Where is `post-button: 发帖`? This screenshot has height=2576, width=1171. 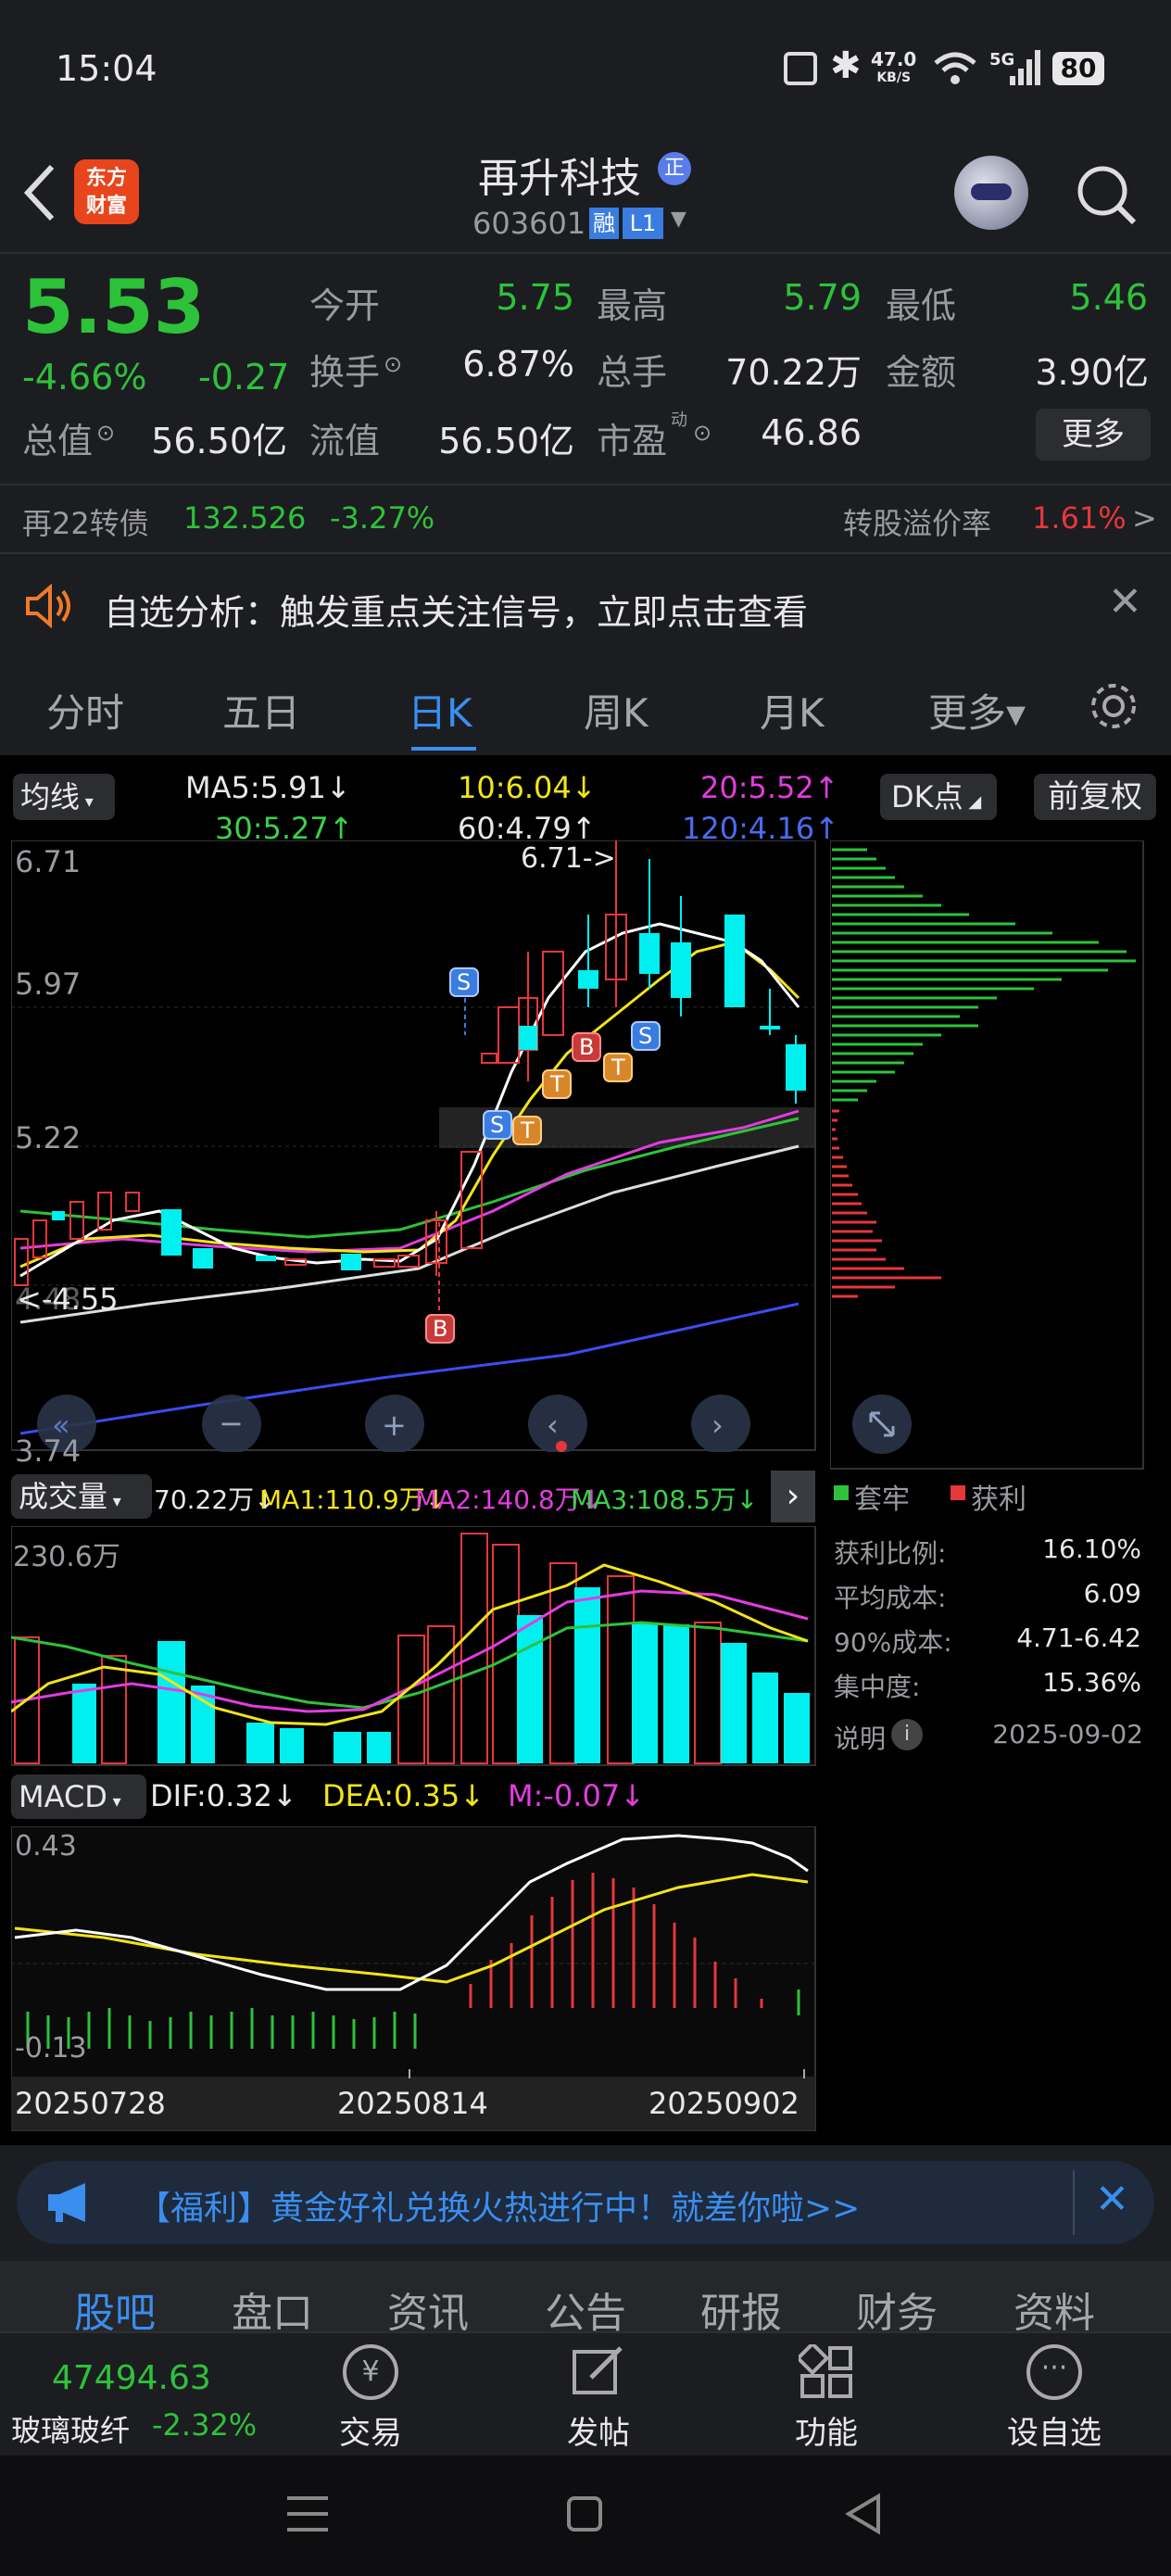 post-button: 发帖 is located at coordinates (599, 2395).